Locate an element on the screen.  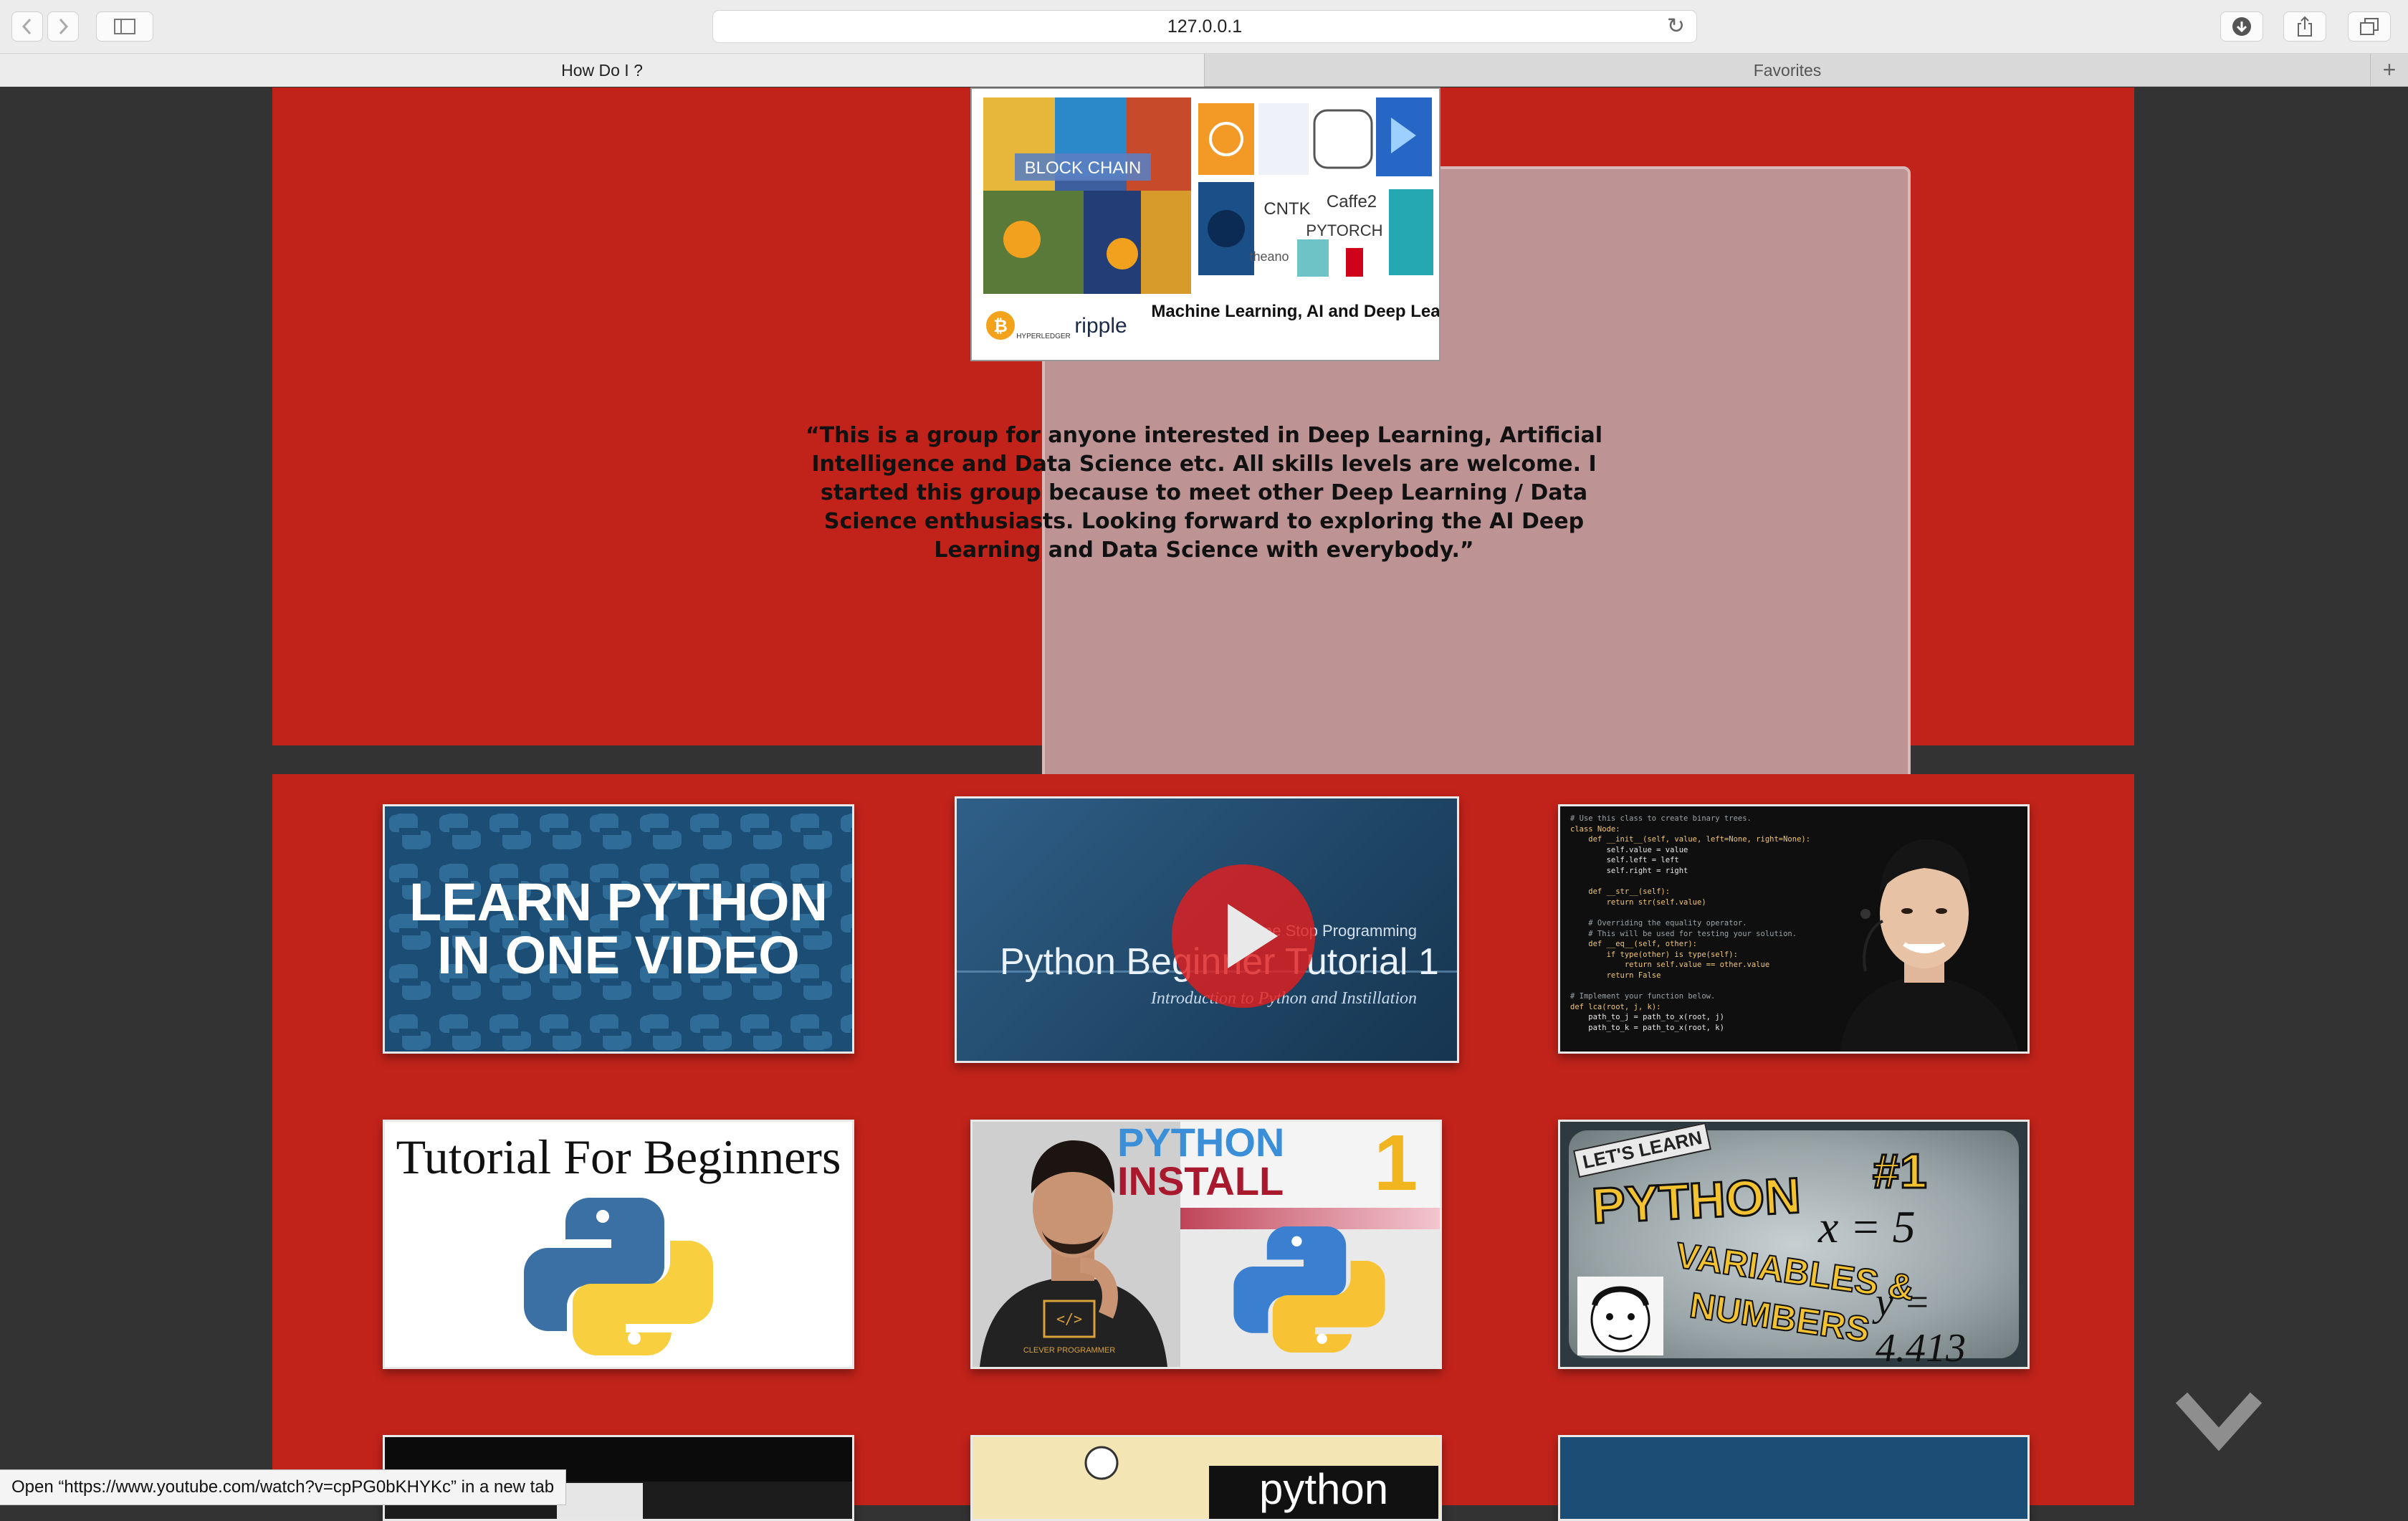
video-number: #1 is located at coordinates (1900, 1171).